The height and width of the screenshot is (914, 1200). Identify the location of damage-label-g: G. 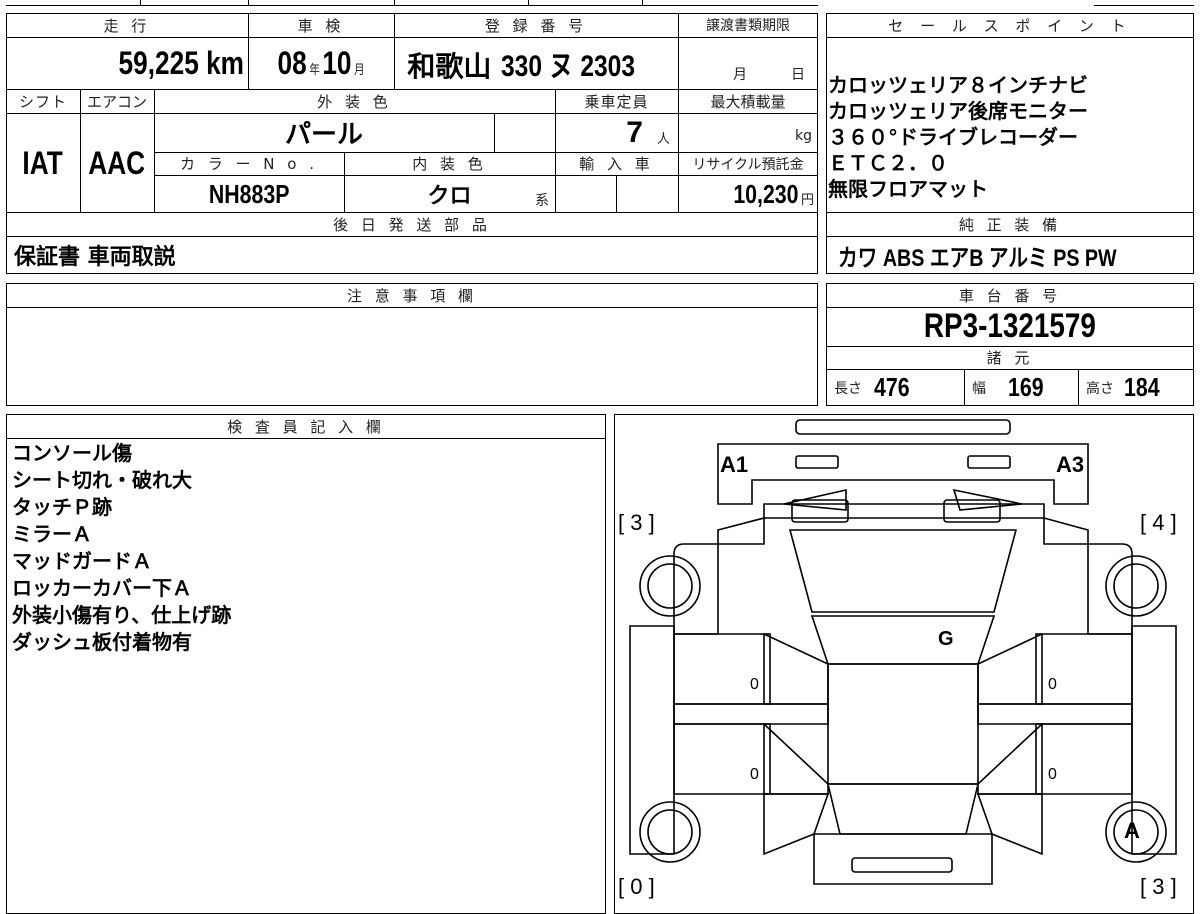
(946, 639).